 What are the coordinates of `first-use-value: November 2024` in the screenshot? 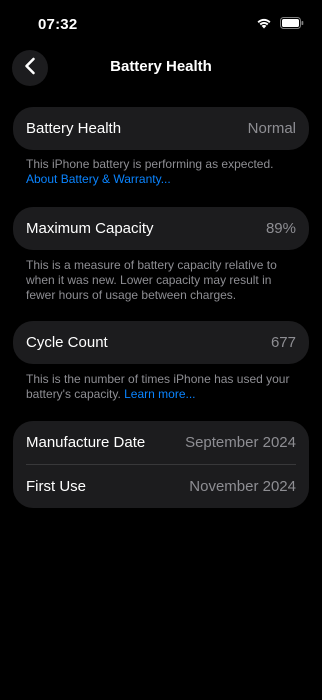 It's located at (242, 486).